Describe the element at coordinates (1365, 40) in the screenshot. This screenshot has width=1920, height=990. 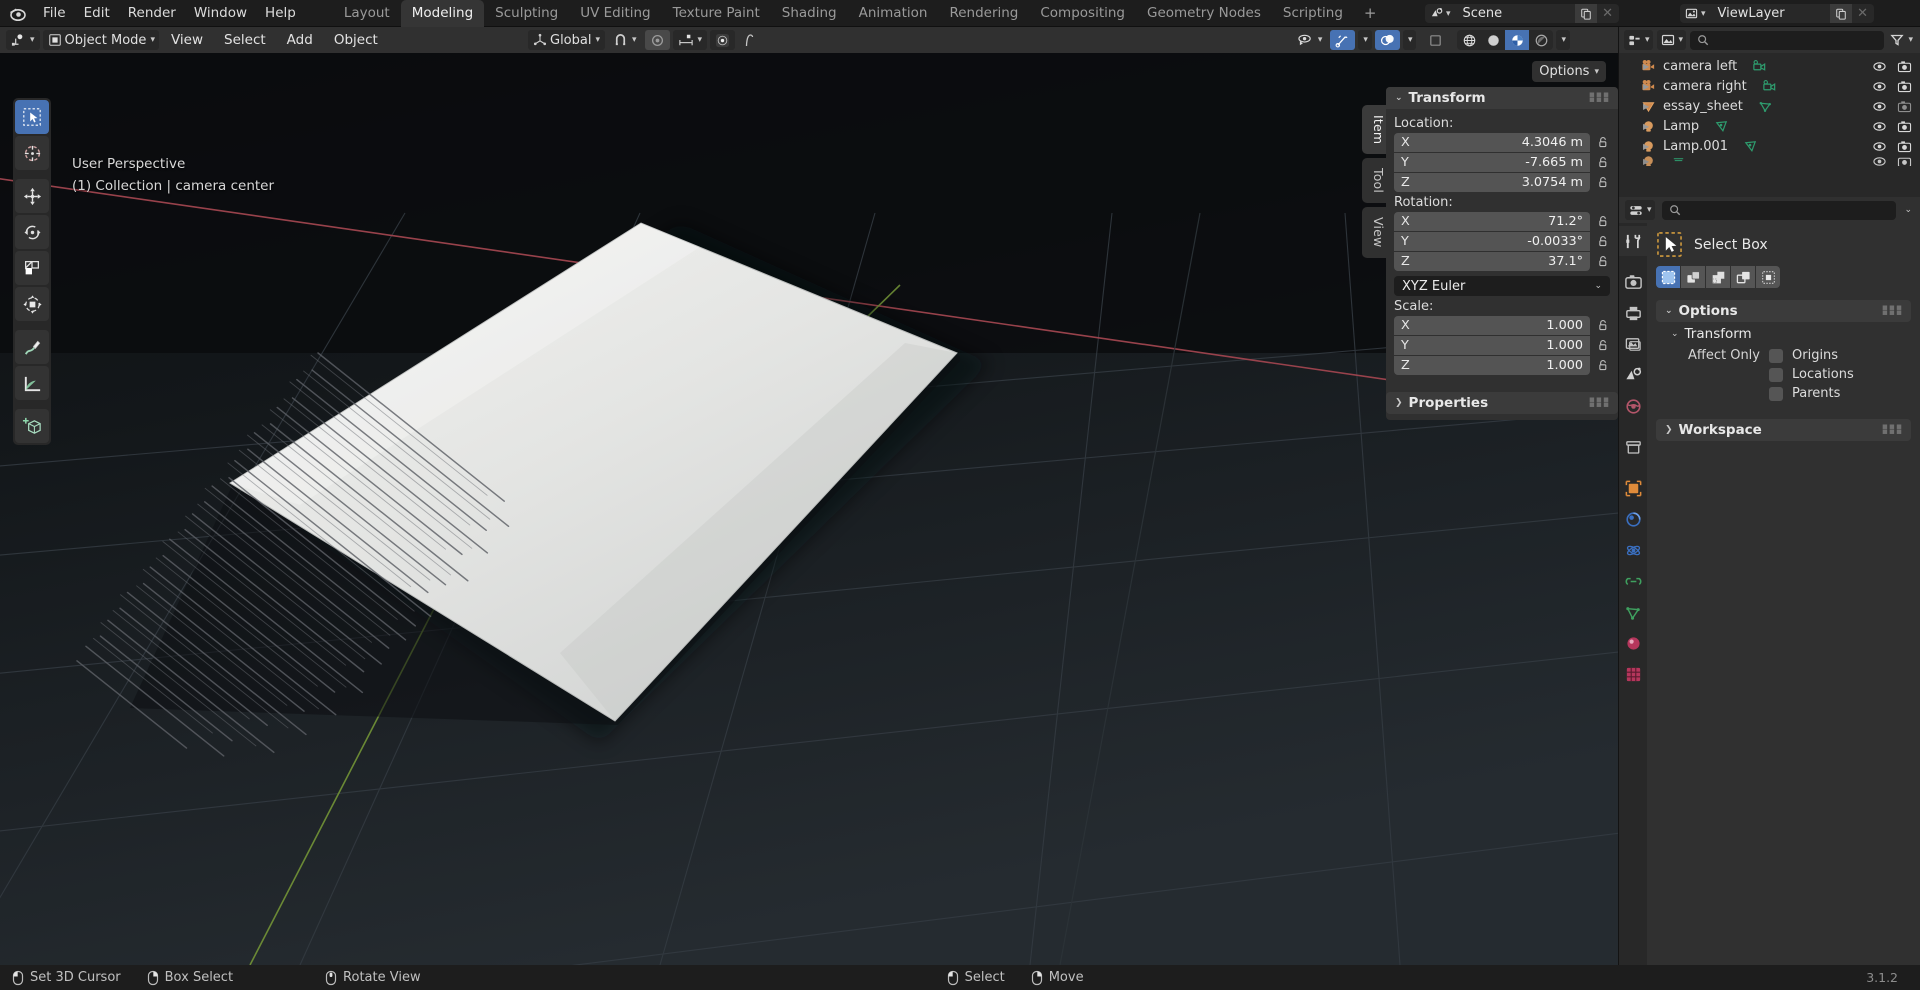
I see `gizmo-dropdown: ▾` at that location.